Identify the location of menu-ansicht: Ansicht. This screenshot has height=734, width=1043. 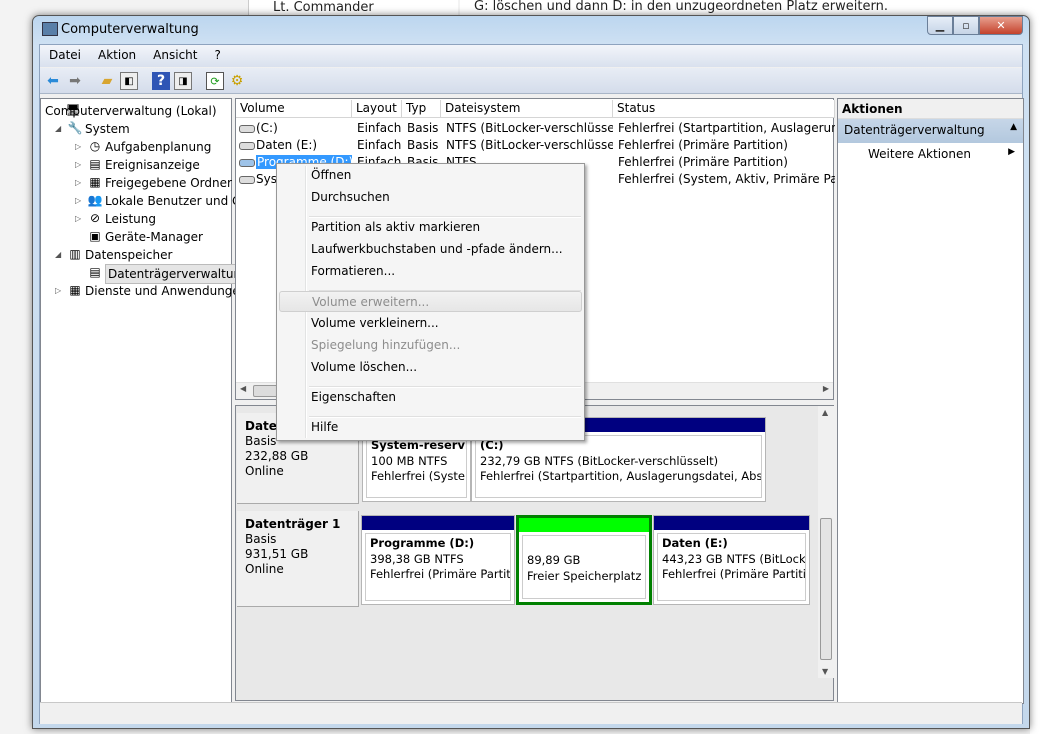
(174, 56).